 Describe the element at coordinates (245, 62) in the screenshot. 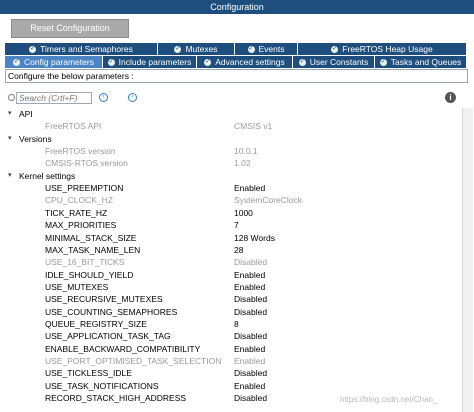

I see `tab-advanced-settings: ✓ Advanced settings` at that location.